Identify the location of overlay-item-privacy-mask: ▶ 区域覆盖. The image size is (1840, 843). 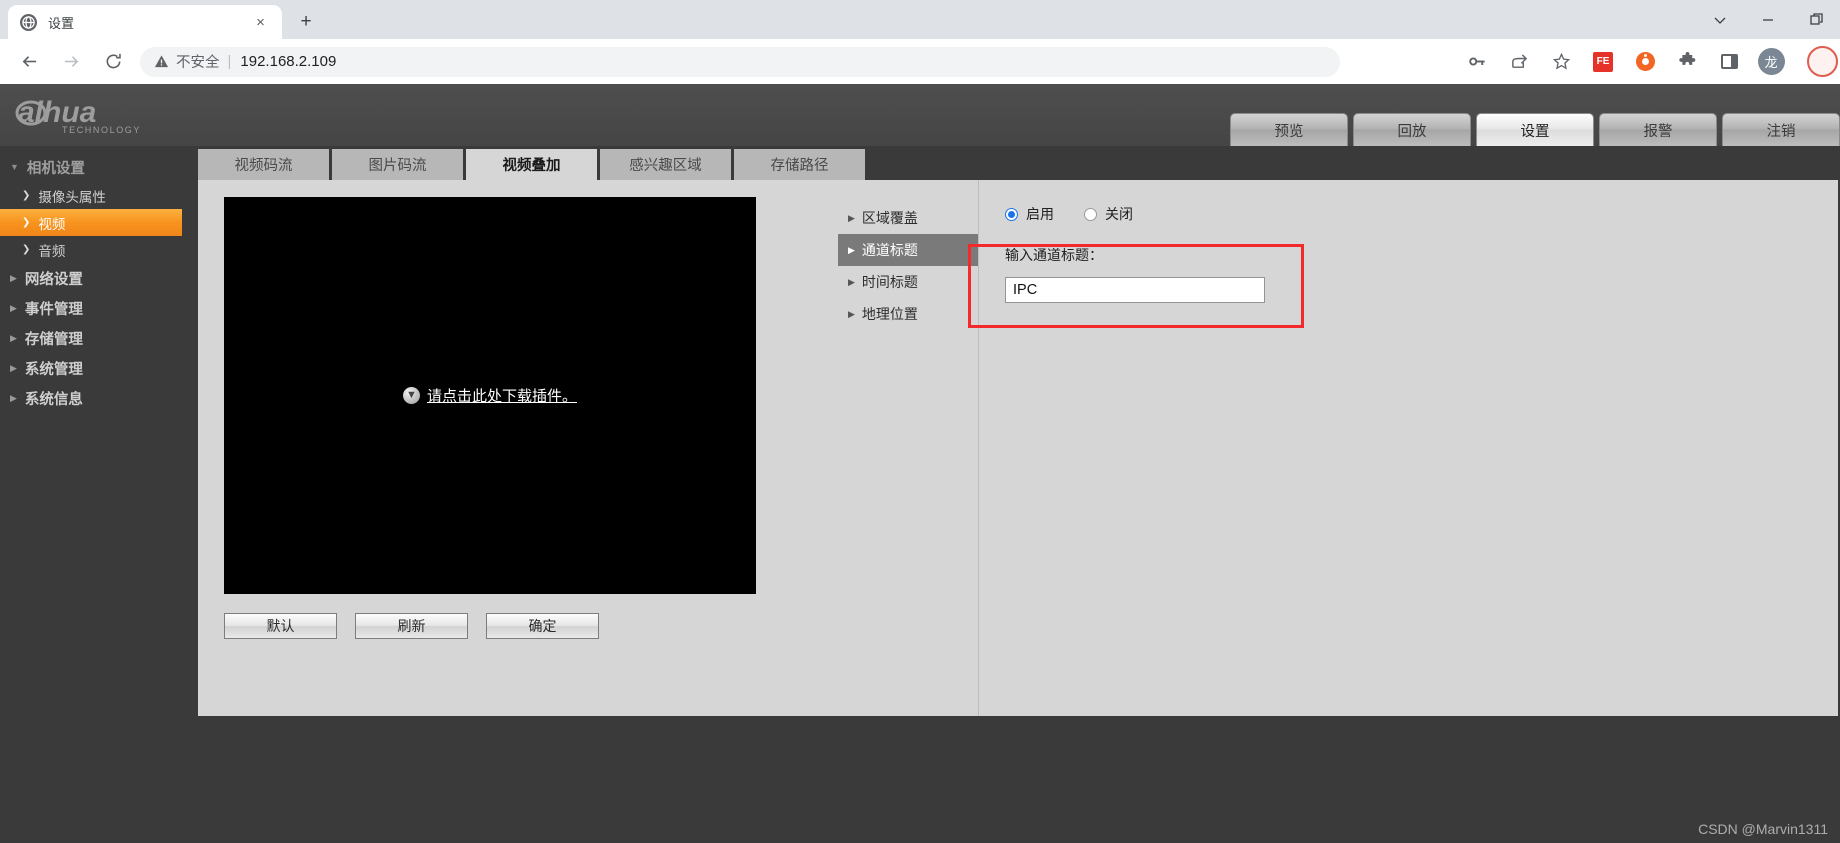
(908, 218).